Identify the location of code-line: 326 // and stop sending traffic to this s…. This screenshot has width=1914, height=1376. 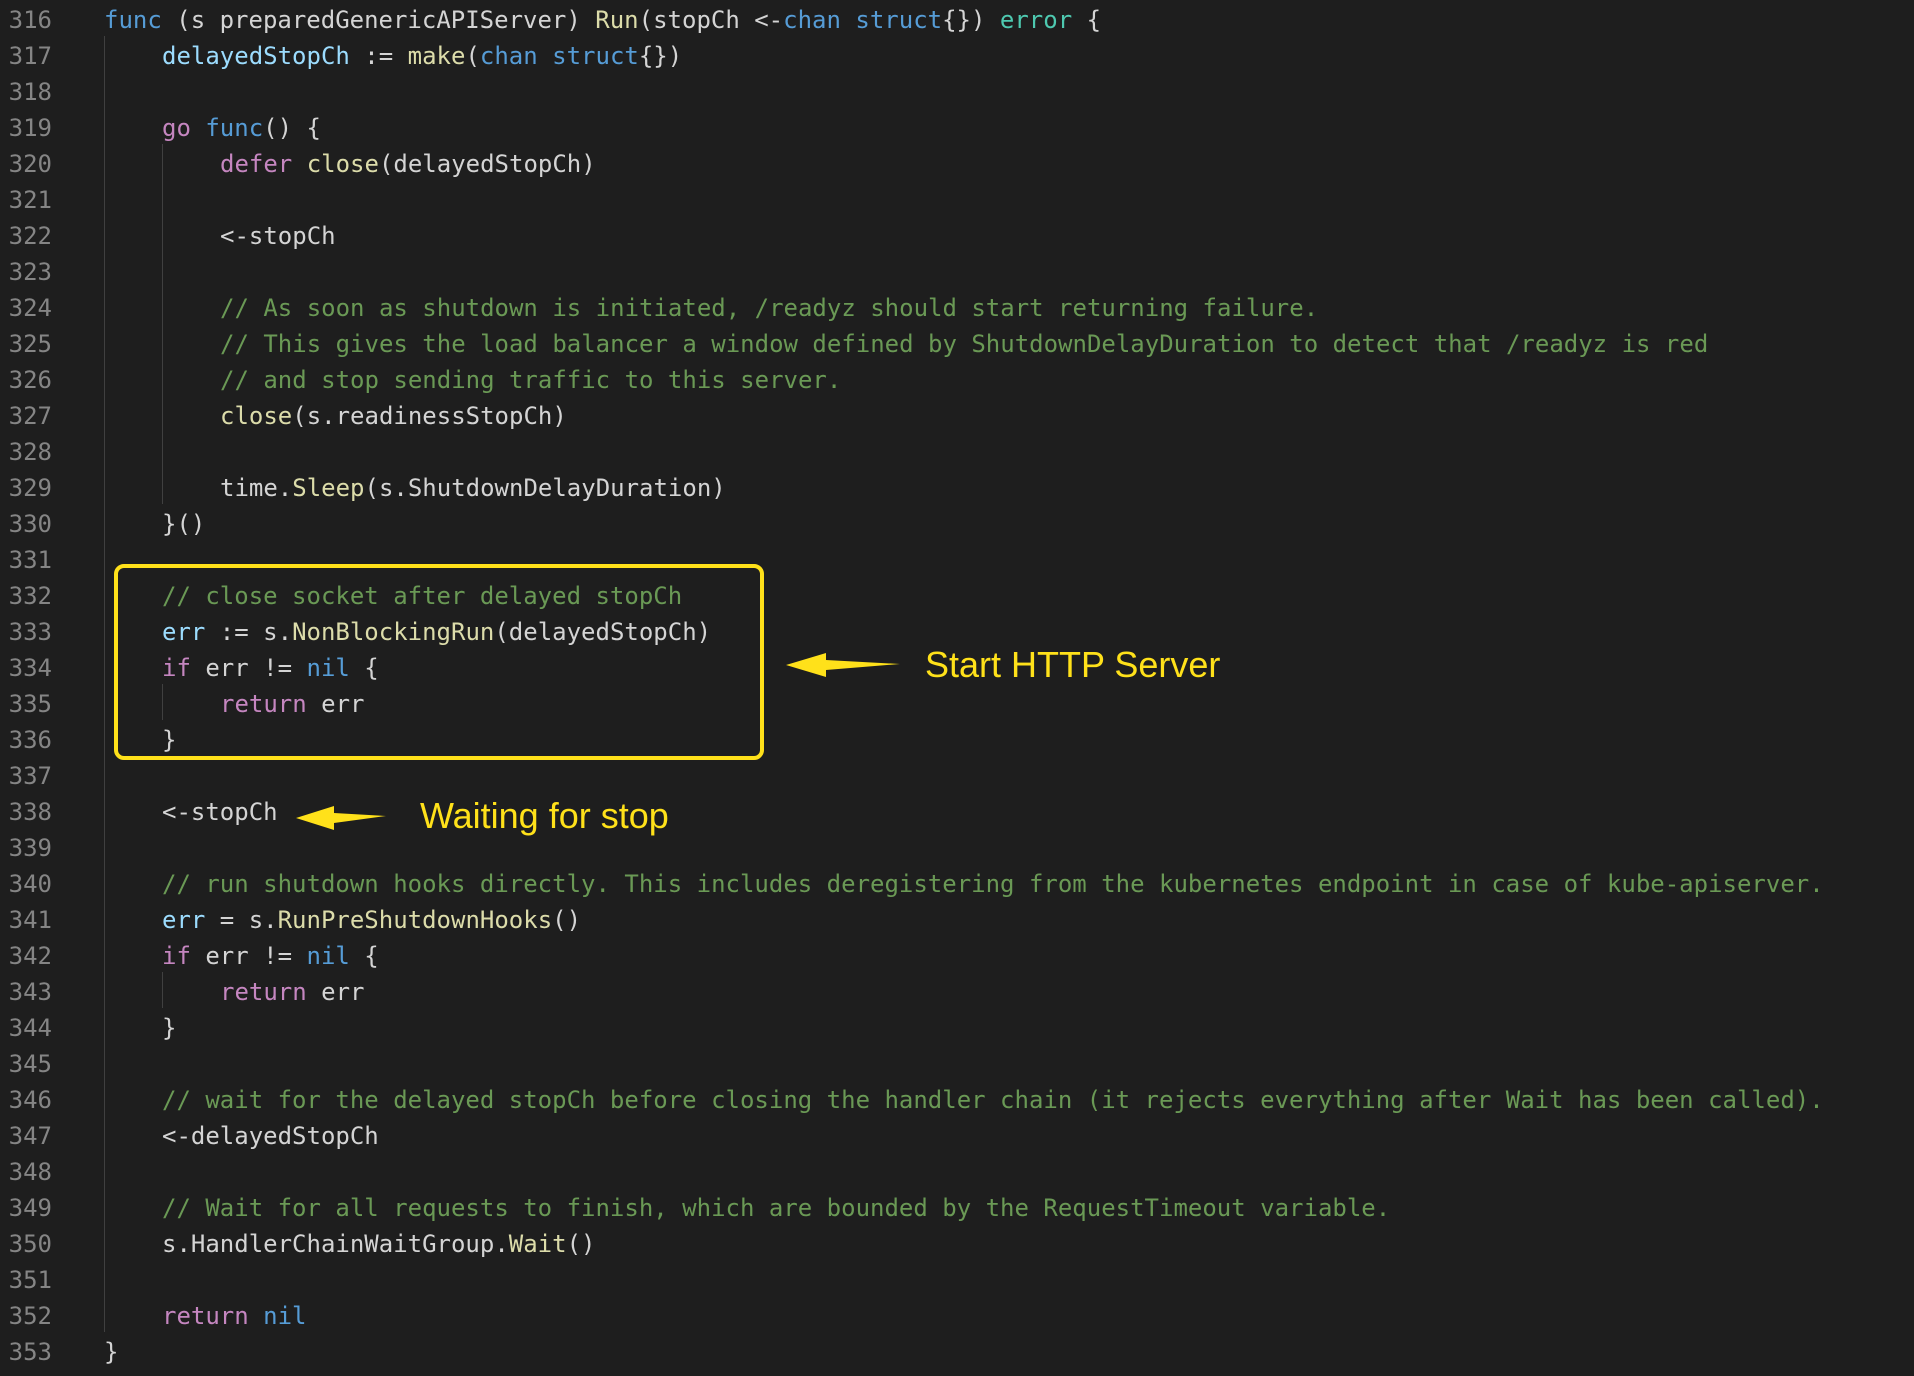
(957, 380).